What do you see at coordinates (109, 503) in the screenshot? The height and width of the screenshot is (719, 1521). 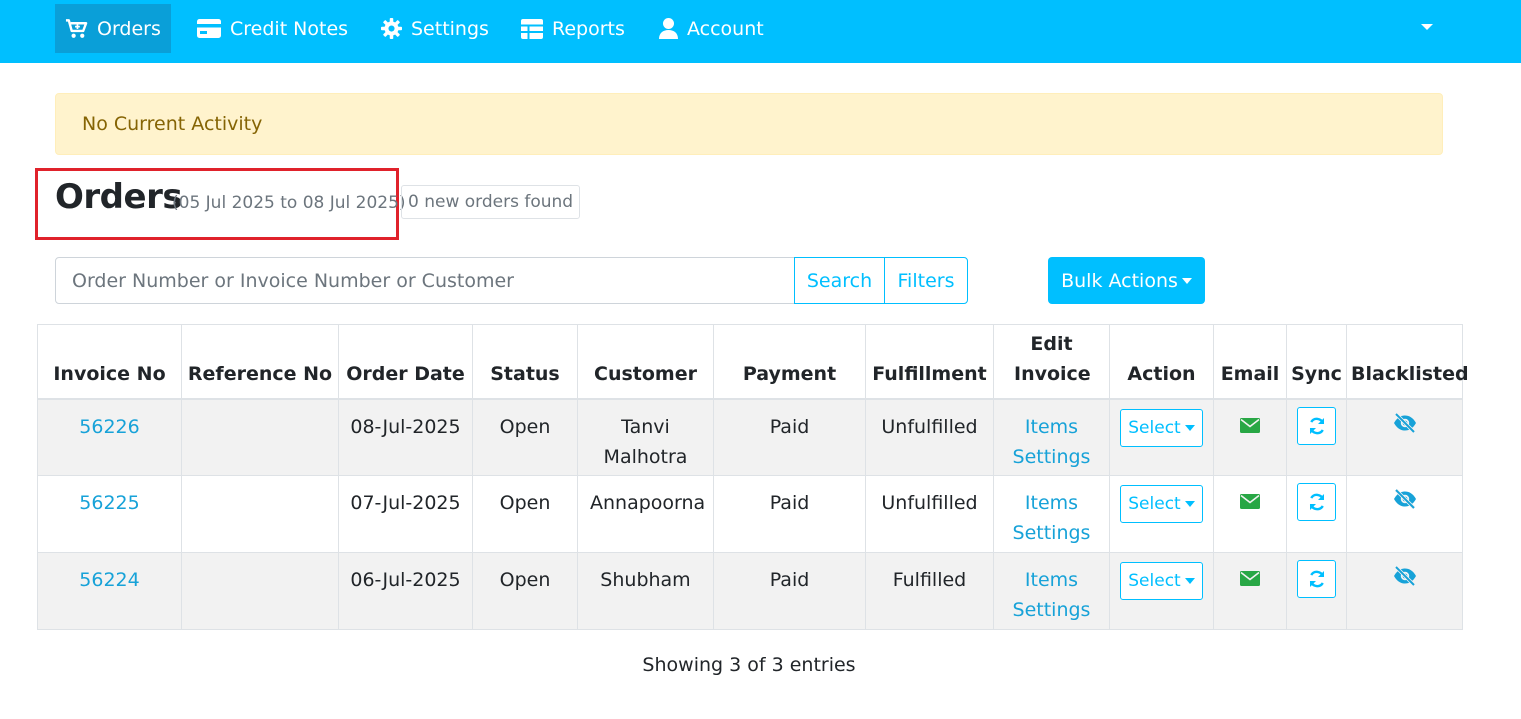 I see `invoice-link: 56225` at bounding box center [109, 503].